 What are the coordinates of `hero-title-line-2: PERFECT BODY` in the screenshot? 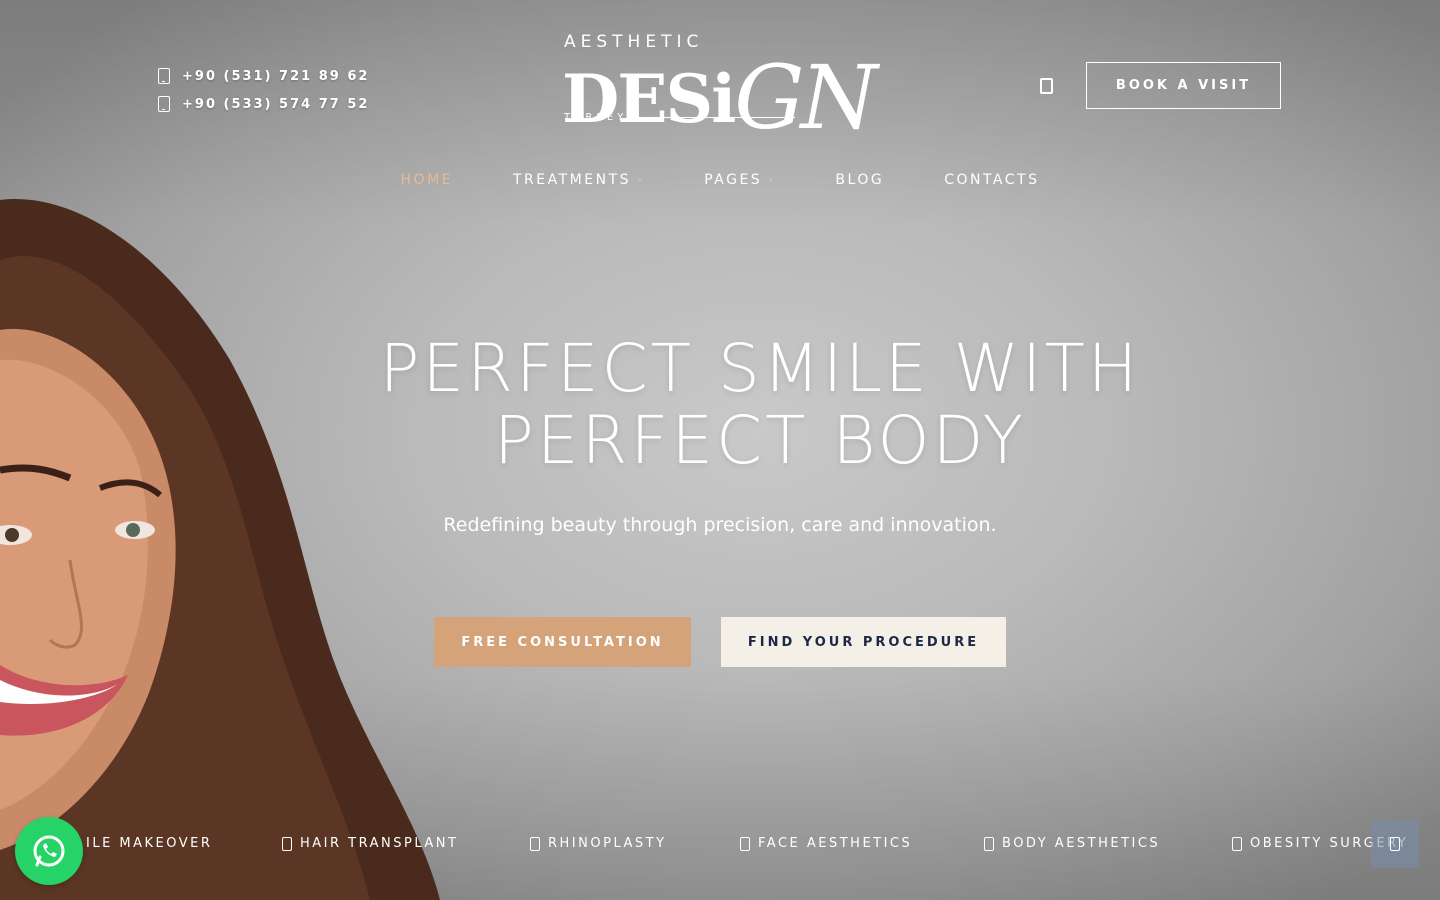 It's located at (760, 440).